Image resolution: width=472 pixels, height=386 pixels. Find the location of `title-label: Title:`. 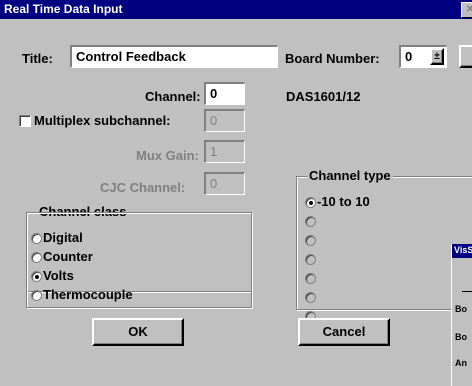

title-label: Title: is located at coordinates (37, 58).